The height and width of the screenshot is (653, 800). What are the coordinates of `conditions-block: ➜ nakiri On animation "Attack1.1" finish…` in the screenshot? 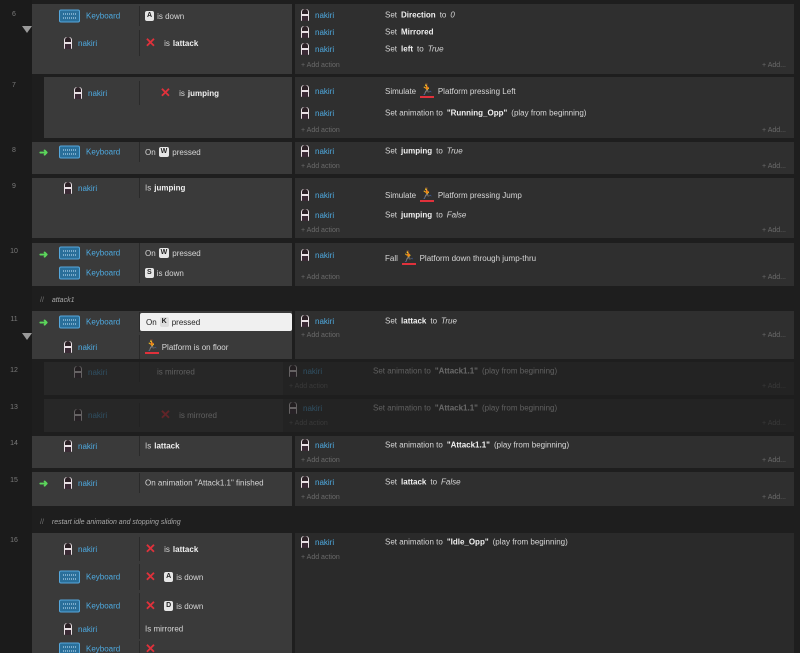 It's located at (162, 489).